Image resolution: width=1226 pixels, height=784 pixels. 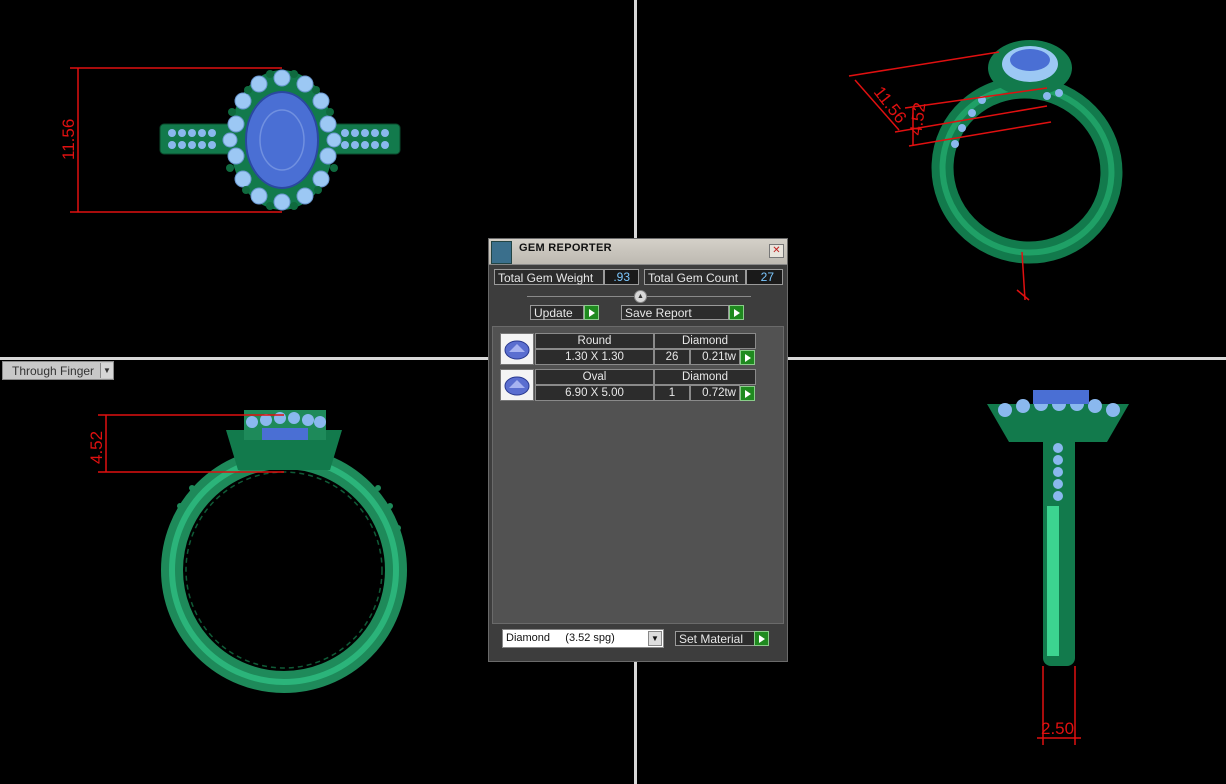 What do you see at coordinates (715, 393) in the screenshot?
I see `gem-weight: 0.72tw` at bounding box center [715, 393].